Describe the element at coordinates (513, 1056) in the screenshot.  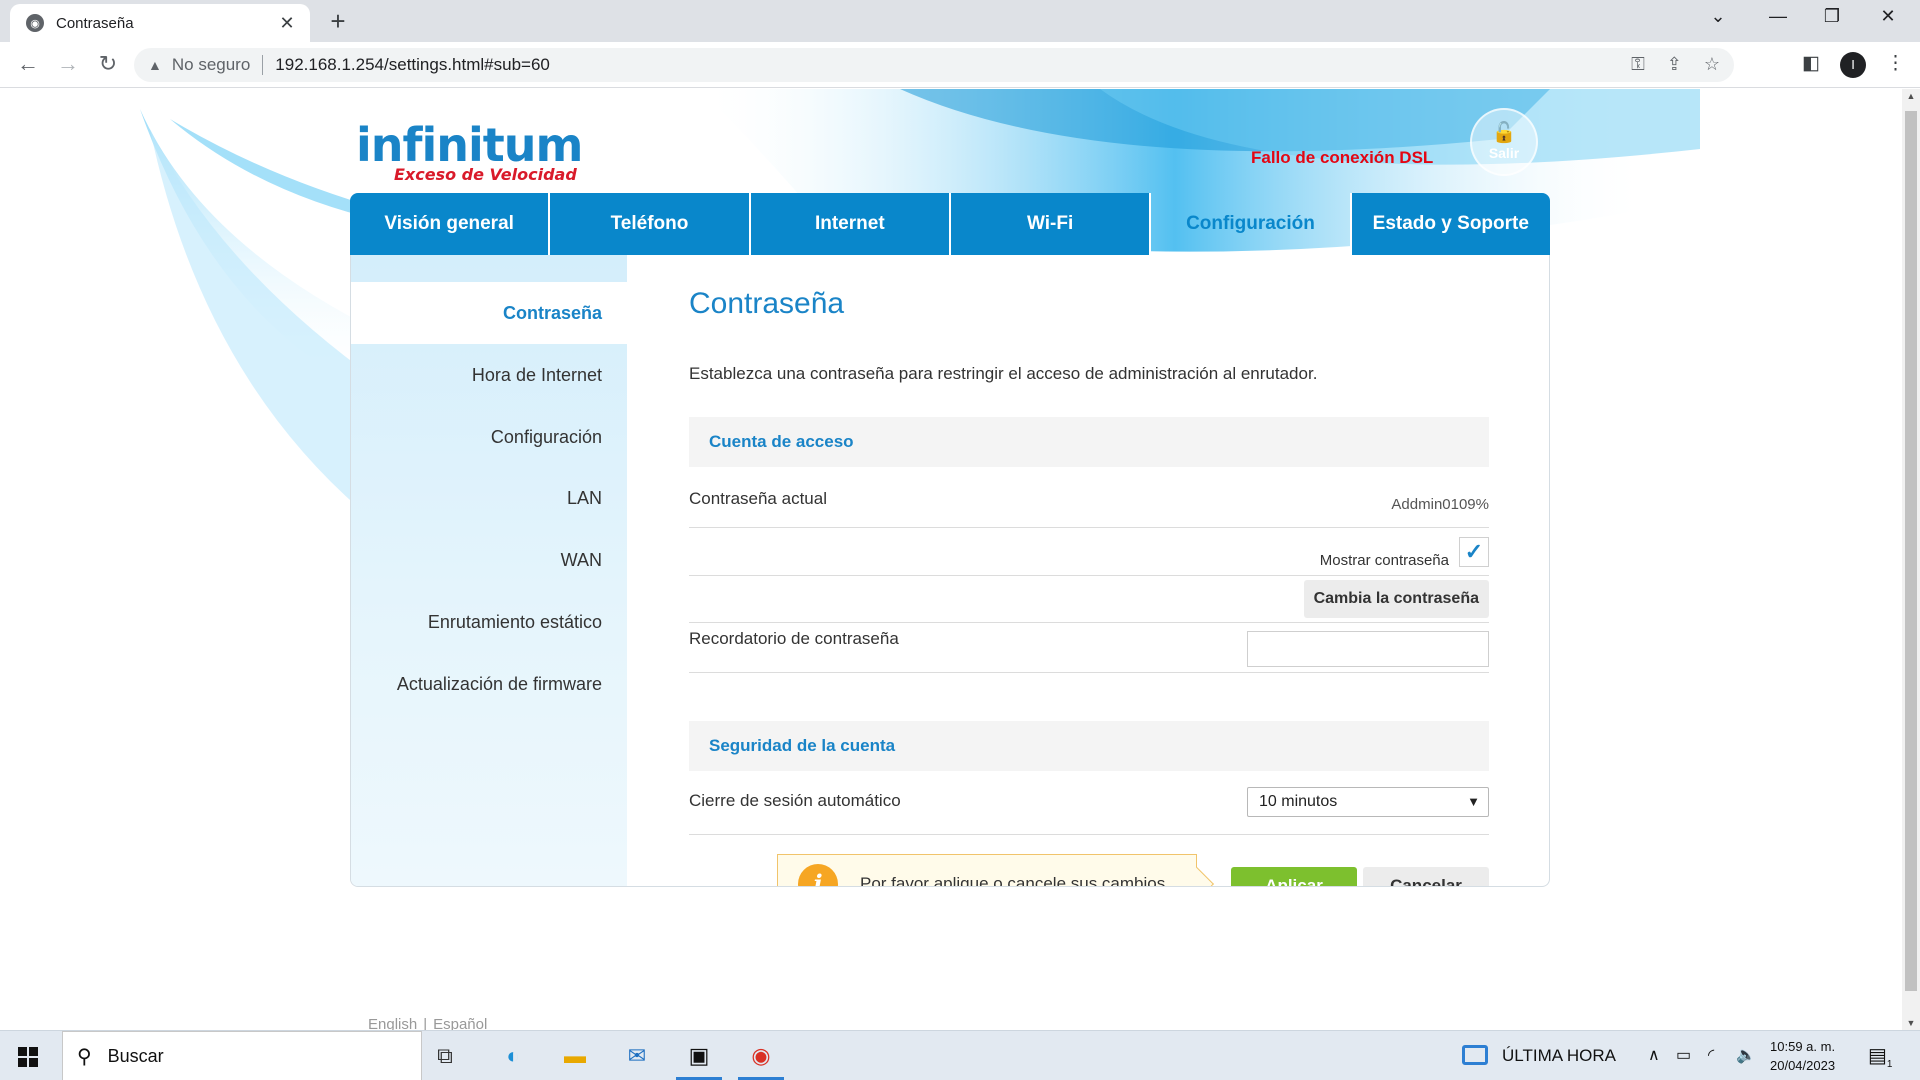
I see `edge-browser-icon: ◐` at that location.